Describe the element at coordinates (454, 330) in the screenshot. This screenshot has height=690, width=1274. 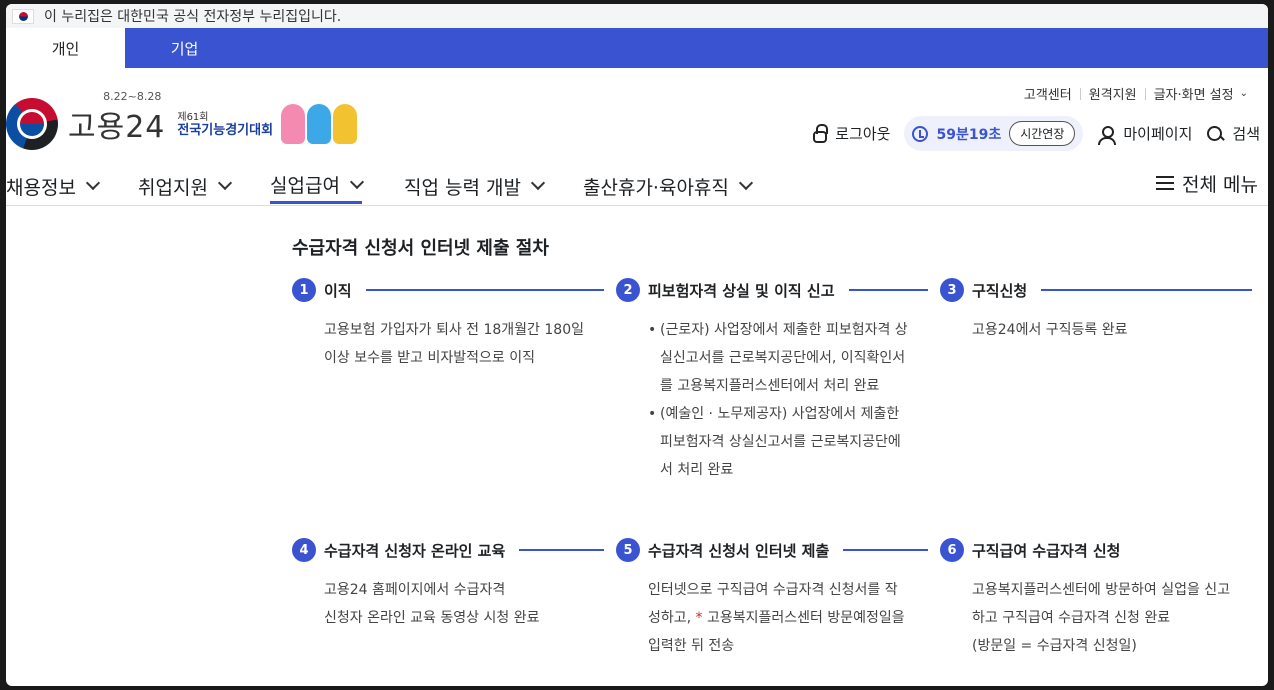
I see `step-description-line: 고용보험 가입자가 퇴사 전 18개월간 180일` at that location.